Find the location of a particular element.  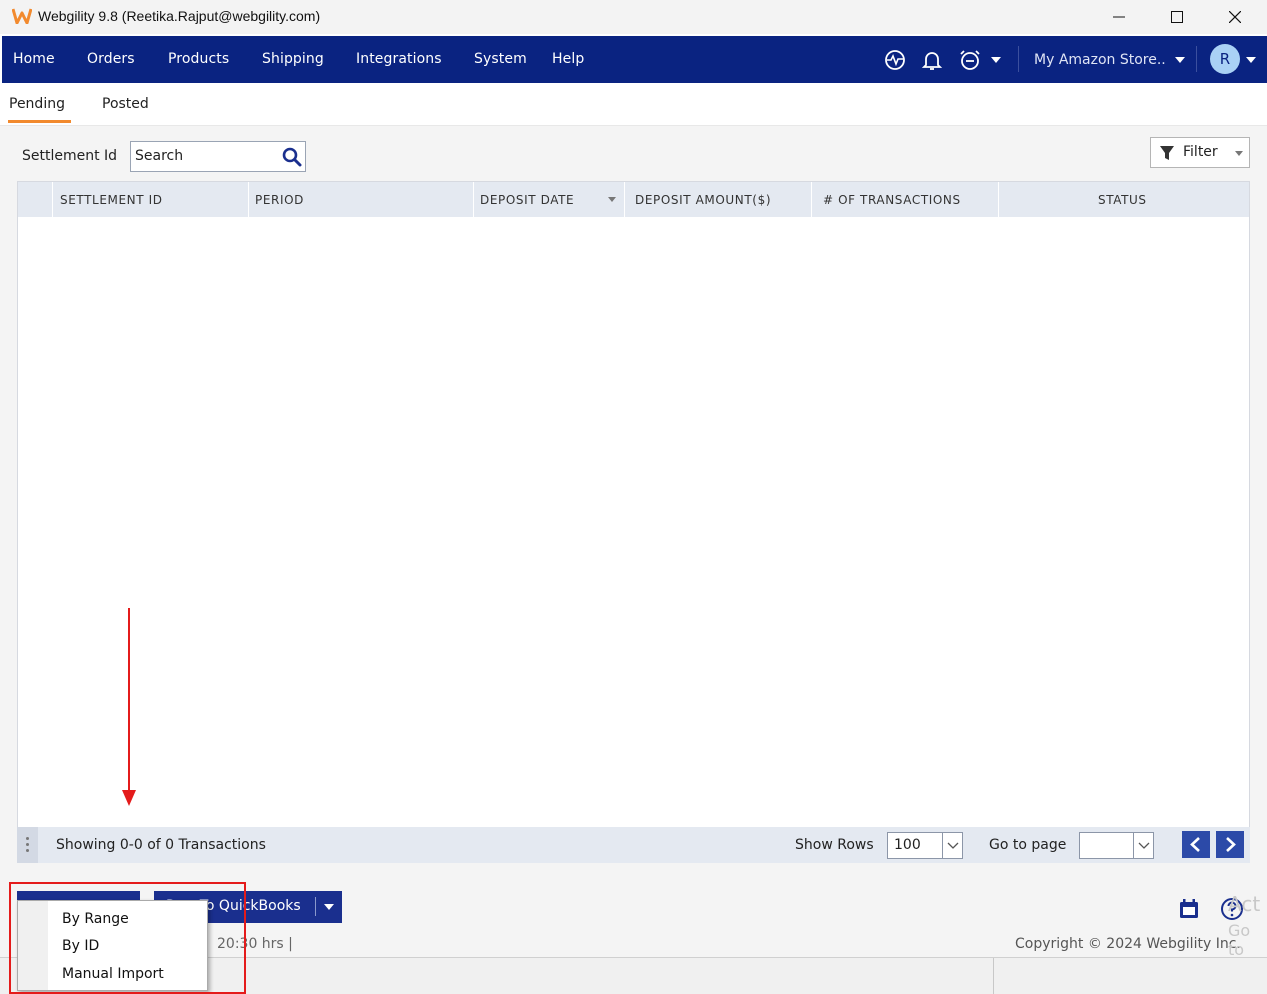

nav-item-home: Home is located at coordinates (34, 59).